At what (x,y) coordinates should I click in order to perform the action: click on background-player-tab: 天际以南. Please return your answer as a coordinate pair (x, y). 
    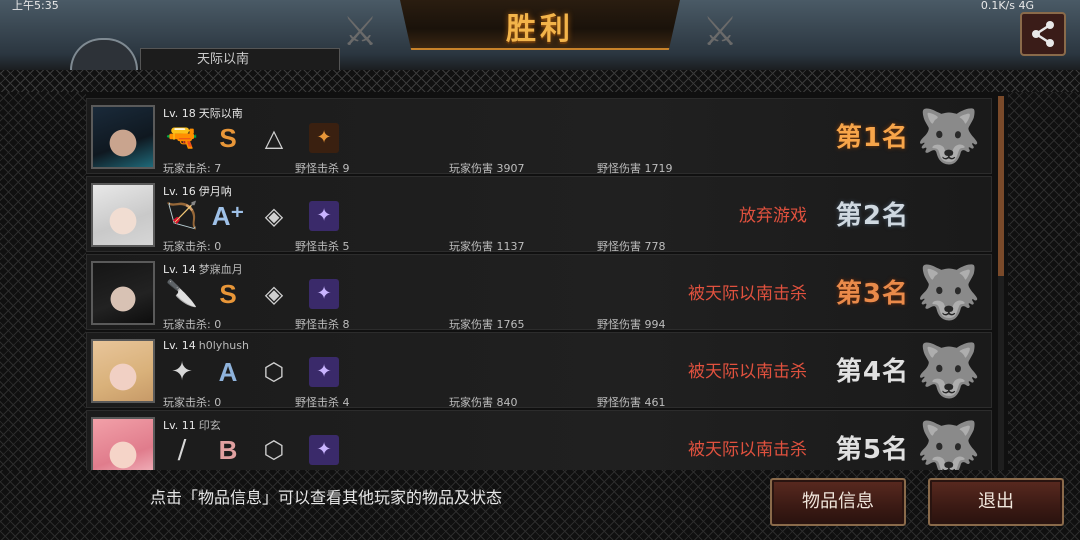
    Looking at the image, I should click on (240, 59).